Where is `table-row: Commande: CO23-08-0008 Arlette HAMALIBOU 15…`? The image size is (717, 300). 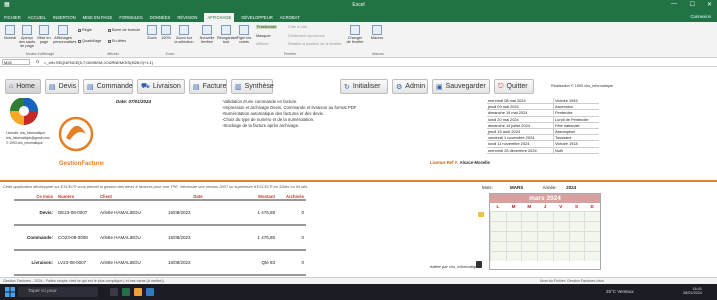
table-row: Commande: CO23-08-0008 Arlette HAMALIBOU 15… is located at coordinates (160, 237).